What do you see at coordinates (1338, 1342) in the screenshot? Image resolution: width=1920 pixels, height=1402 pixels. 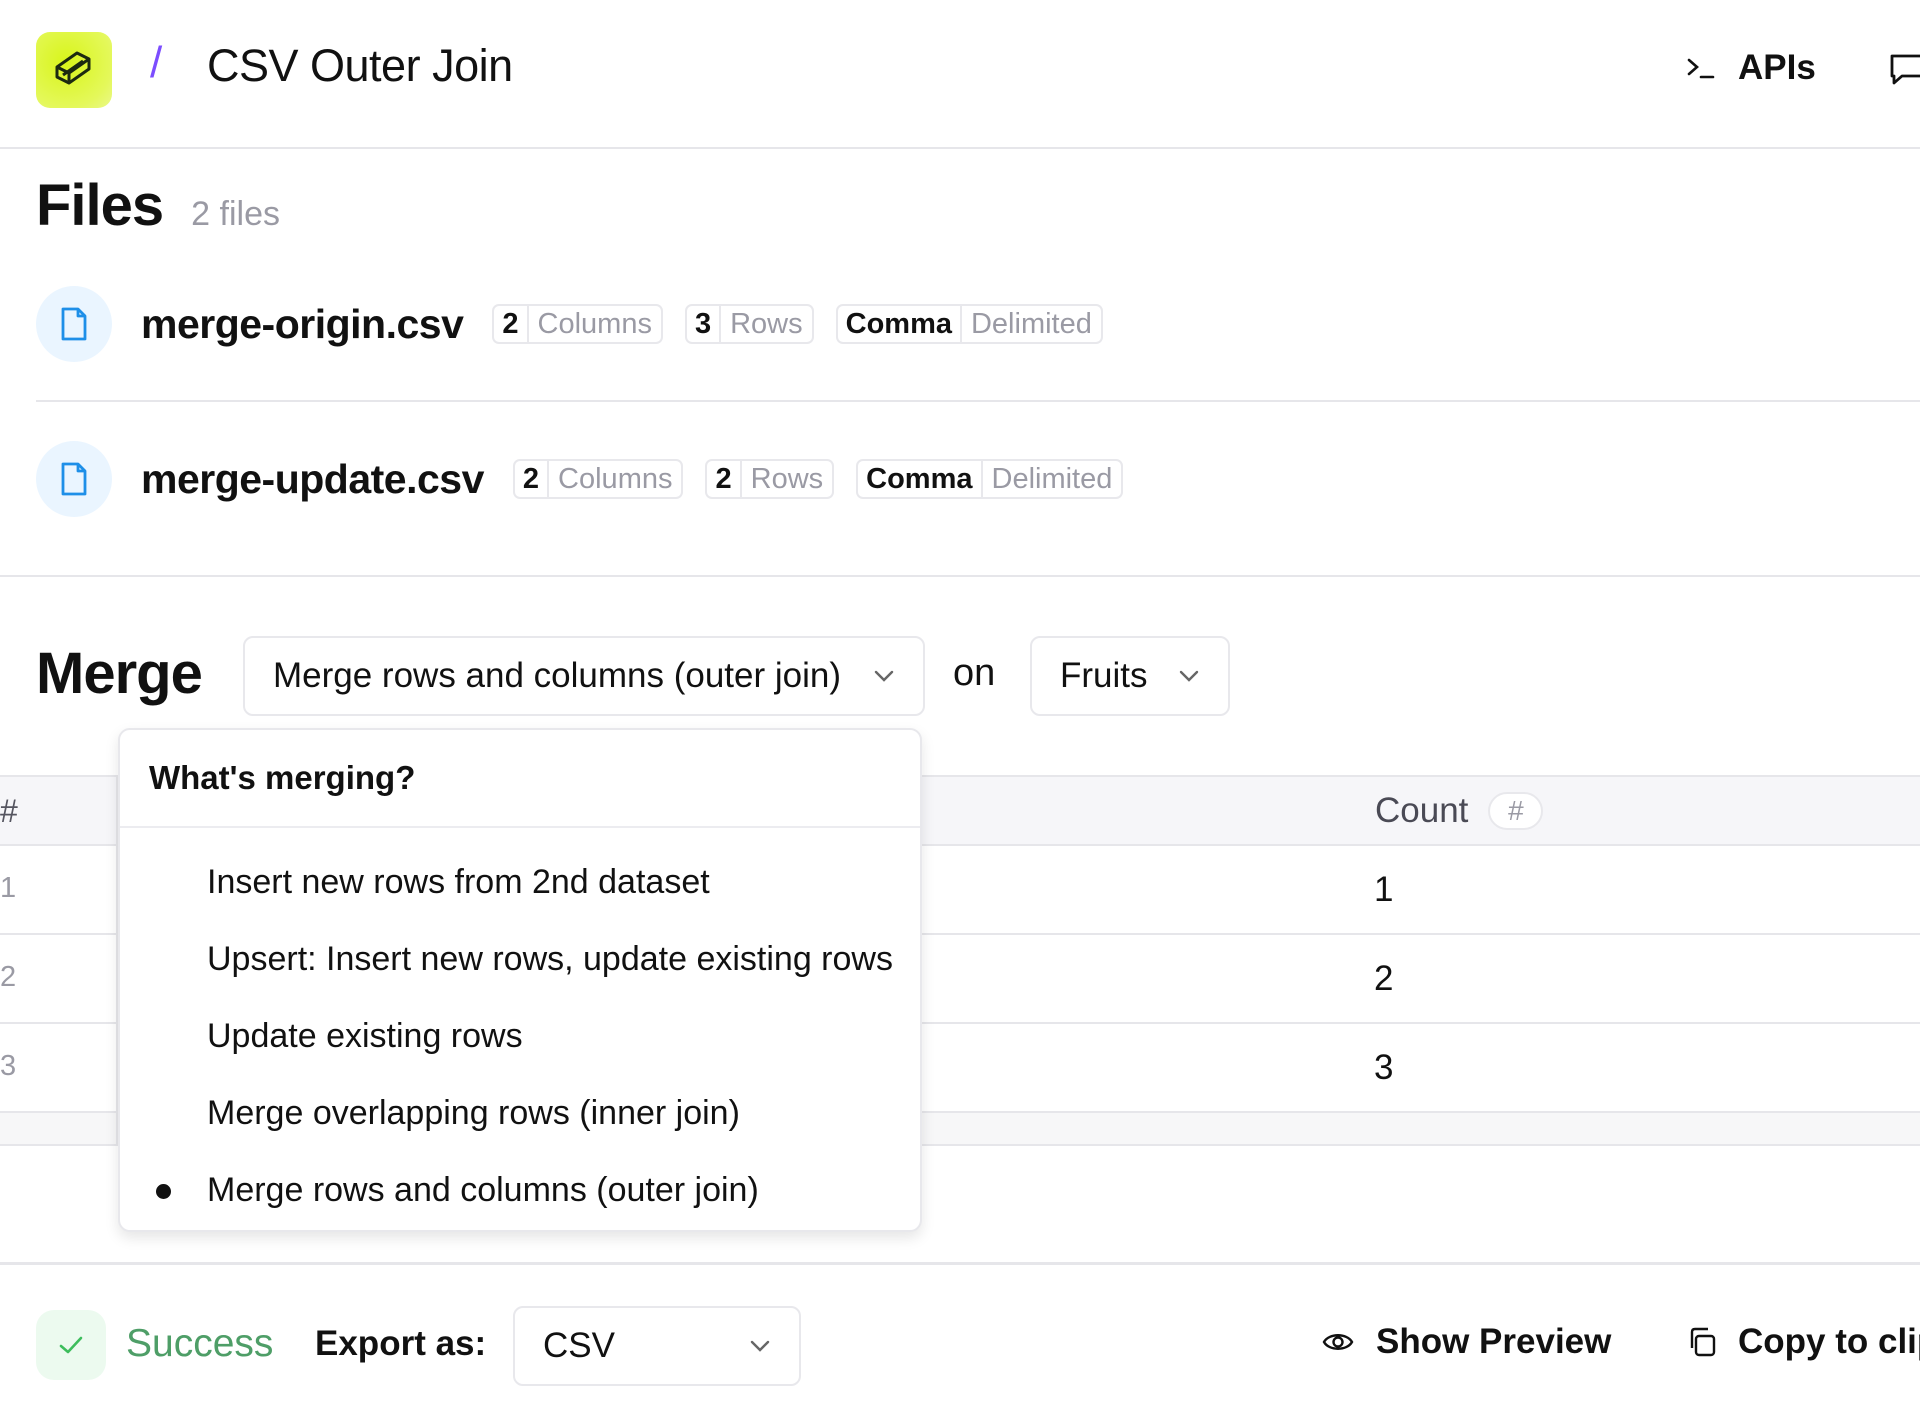 I see `eye-icon` at bounding box center [1338, 1342].